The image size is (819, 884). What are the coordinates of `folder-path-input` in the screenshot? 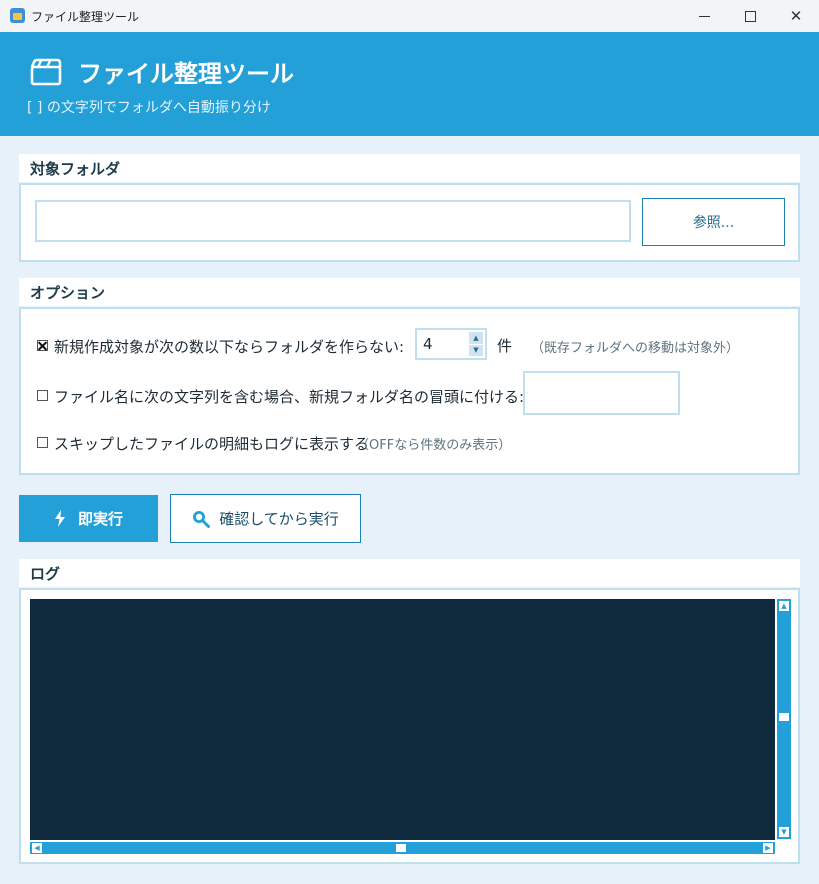 It's located at (333, 221).